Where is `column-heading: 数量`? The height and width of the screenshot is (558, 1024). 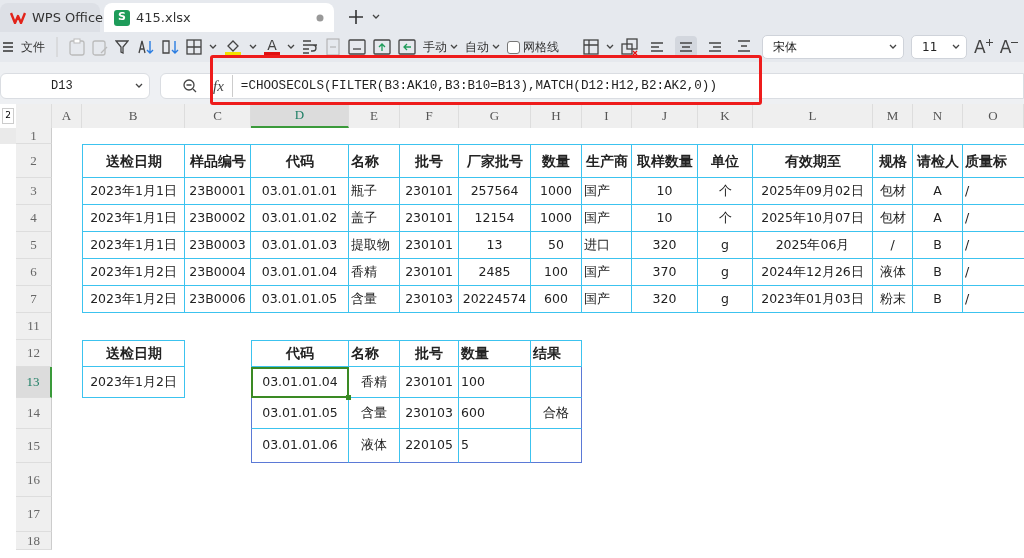
column-heading: 数量 is located at coordinates (556, 161).